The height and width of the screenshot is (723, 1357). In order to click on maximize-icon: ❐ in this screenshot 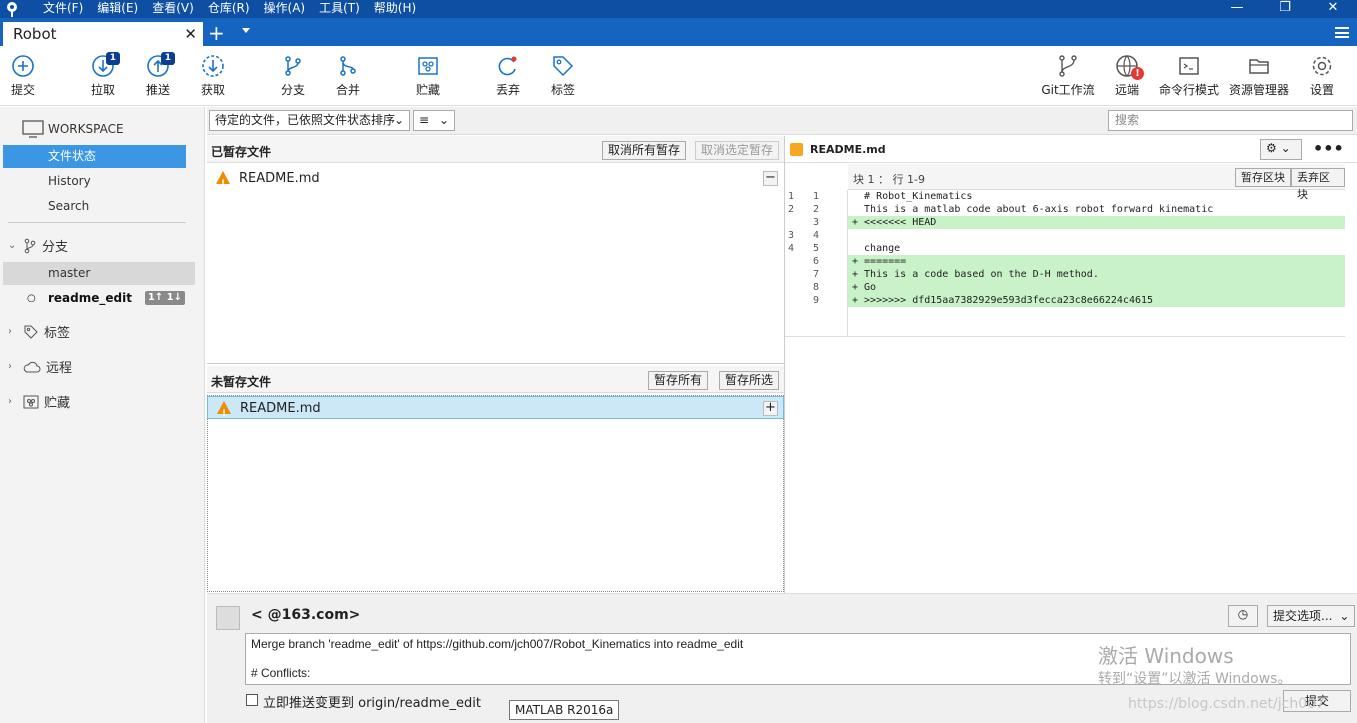, I will do `click(1285, 9)`.